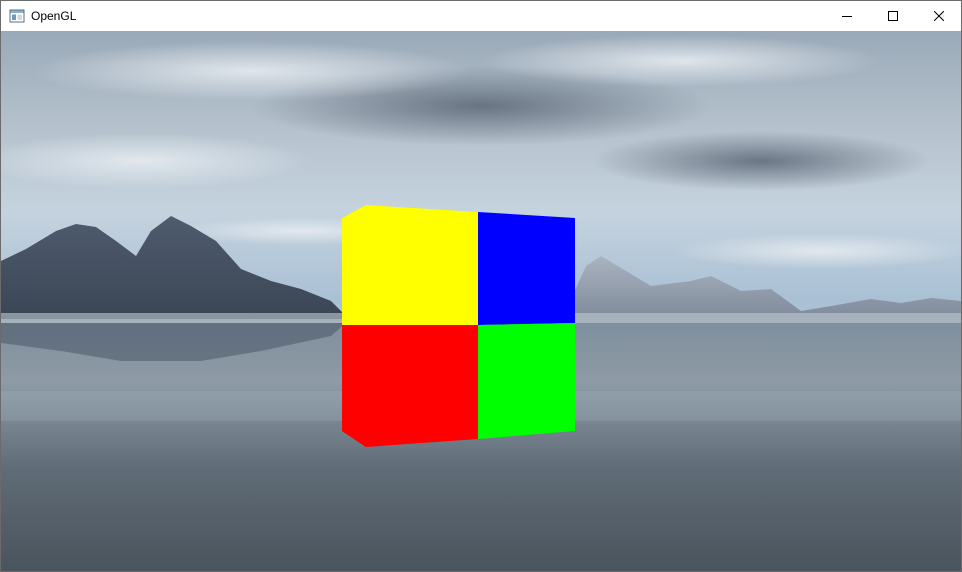  What do you see at coordinates (54, 16) in the screenshot?
I see `window-title: OpenGL` at bounding box center [54, 16].